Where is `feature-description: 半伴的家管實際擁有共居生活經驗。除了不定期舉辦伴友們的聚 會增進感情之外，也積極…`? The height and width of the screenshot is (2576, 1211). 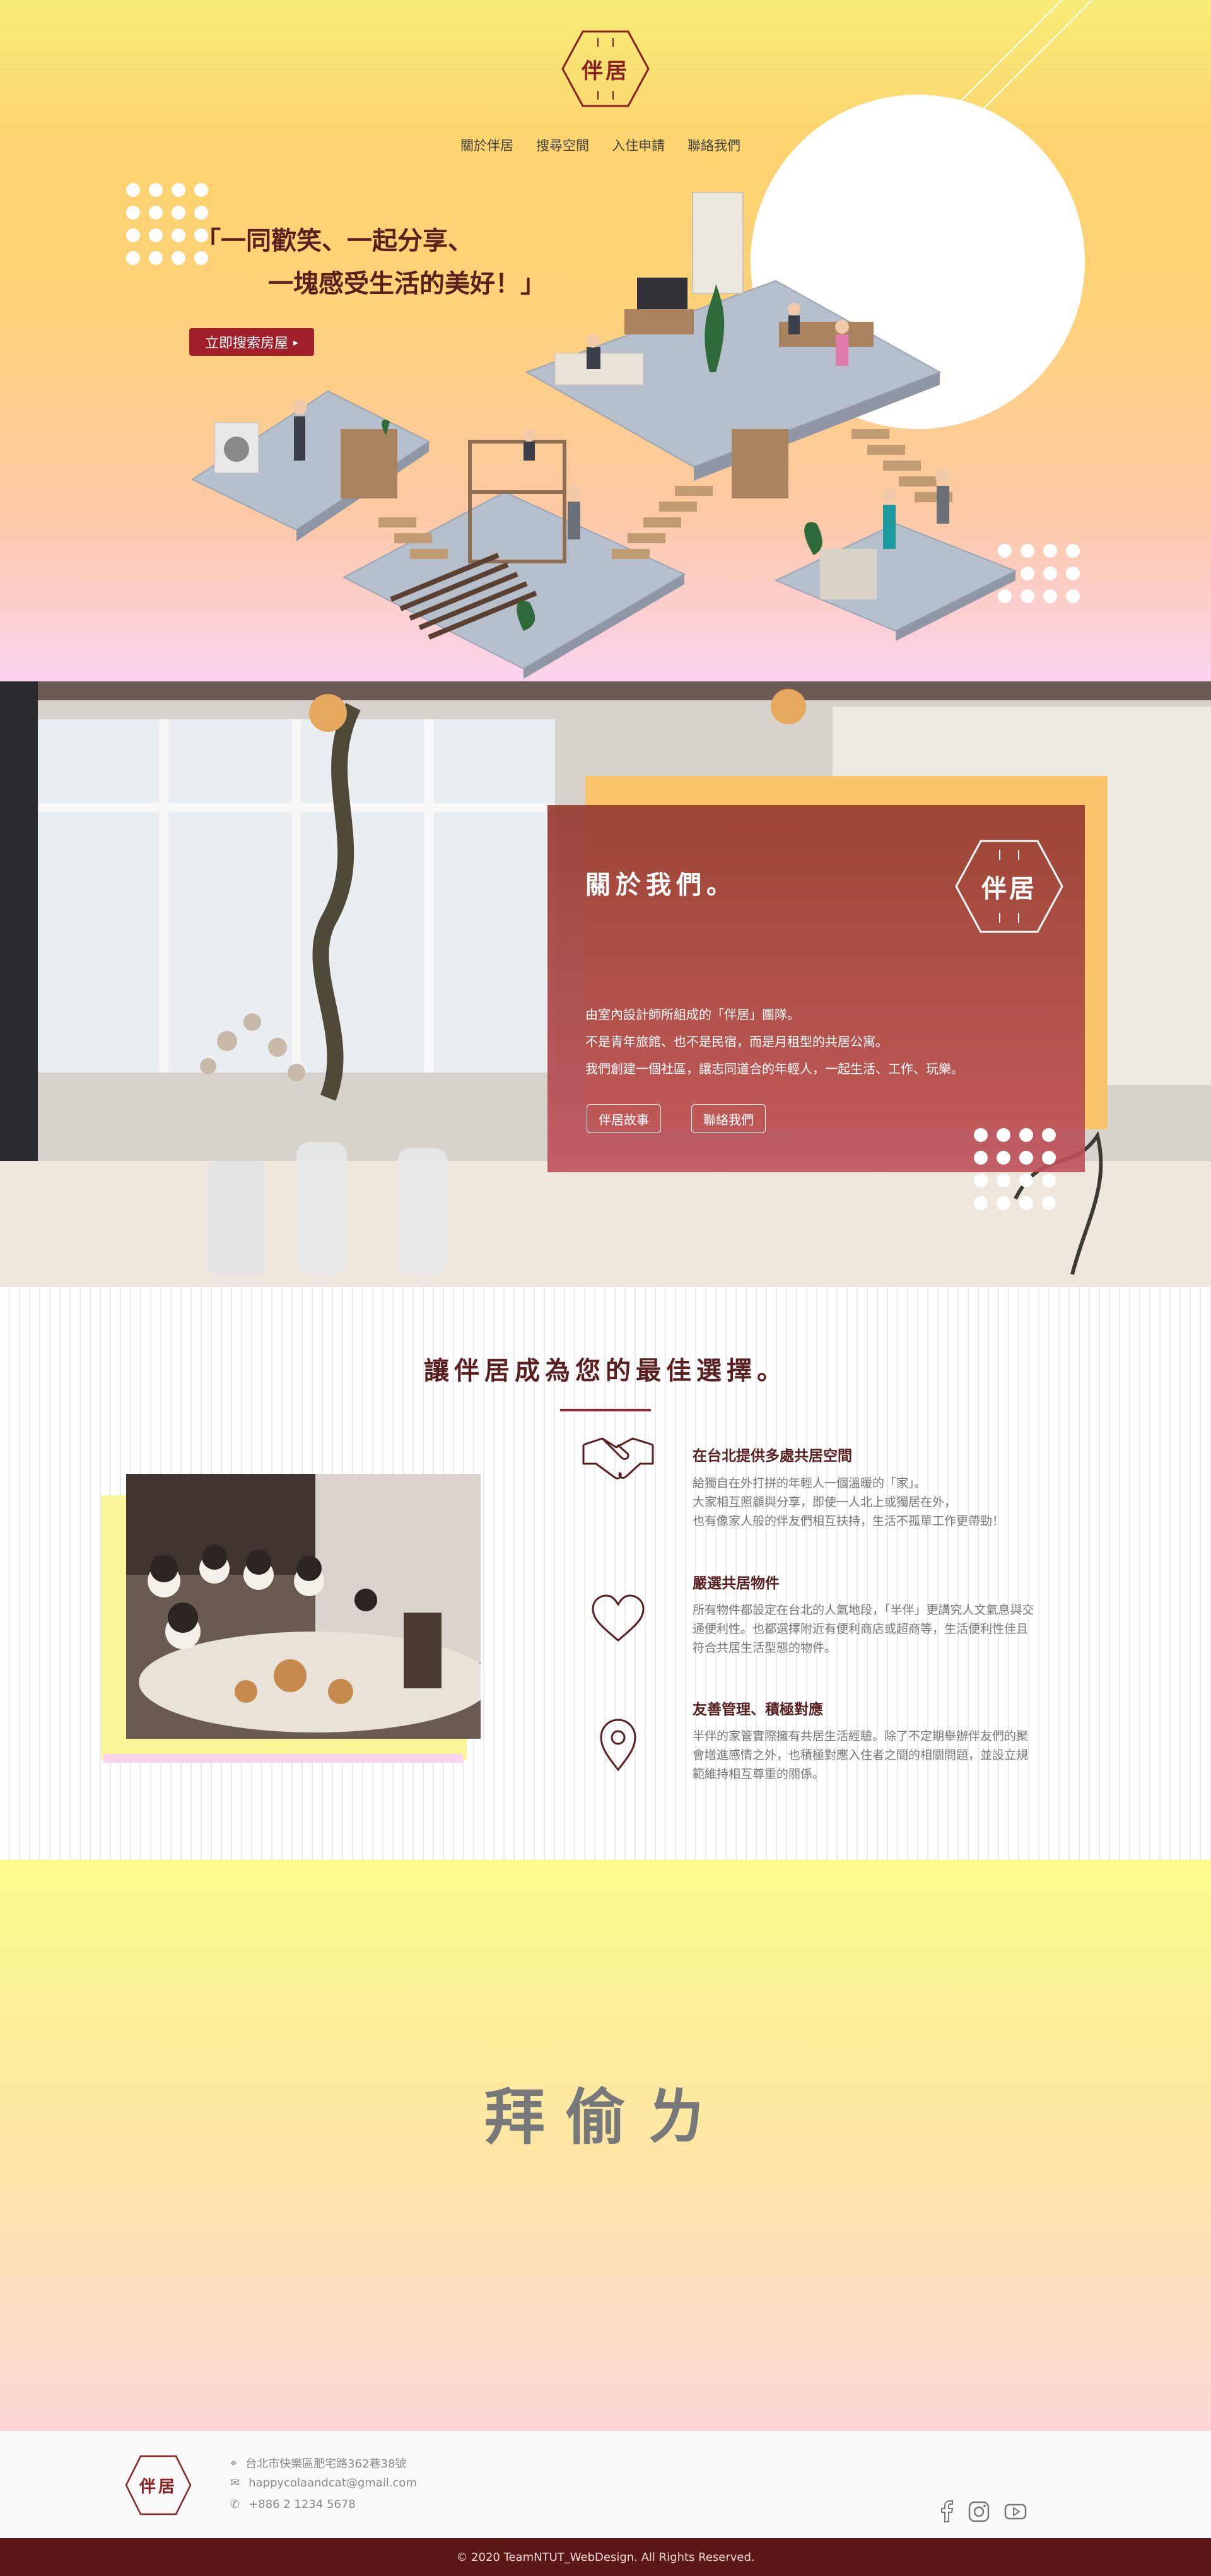
feature-description: 半伴的家管實際擁有共居生活經驗。除了不定期舉辦伴友們的聚 會增進感情之外，也積極… is located at coordinates (861, 1755).